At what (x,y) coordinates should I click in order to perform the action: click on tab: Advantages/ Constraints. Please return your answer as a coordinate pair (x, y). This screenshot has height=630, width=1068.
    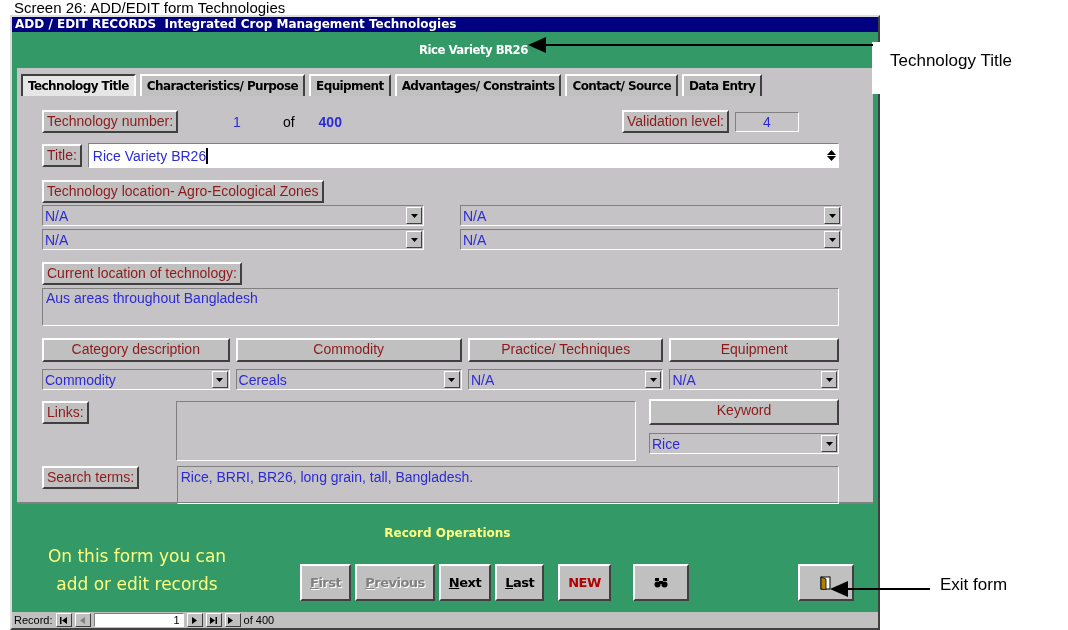
    Looking at the image, I should click on (478, 86).